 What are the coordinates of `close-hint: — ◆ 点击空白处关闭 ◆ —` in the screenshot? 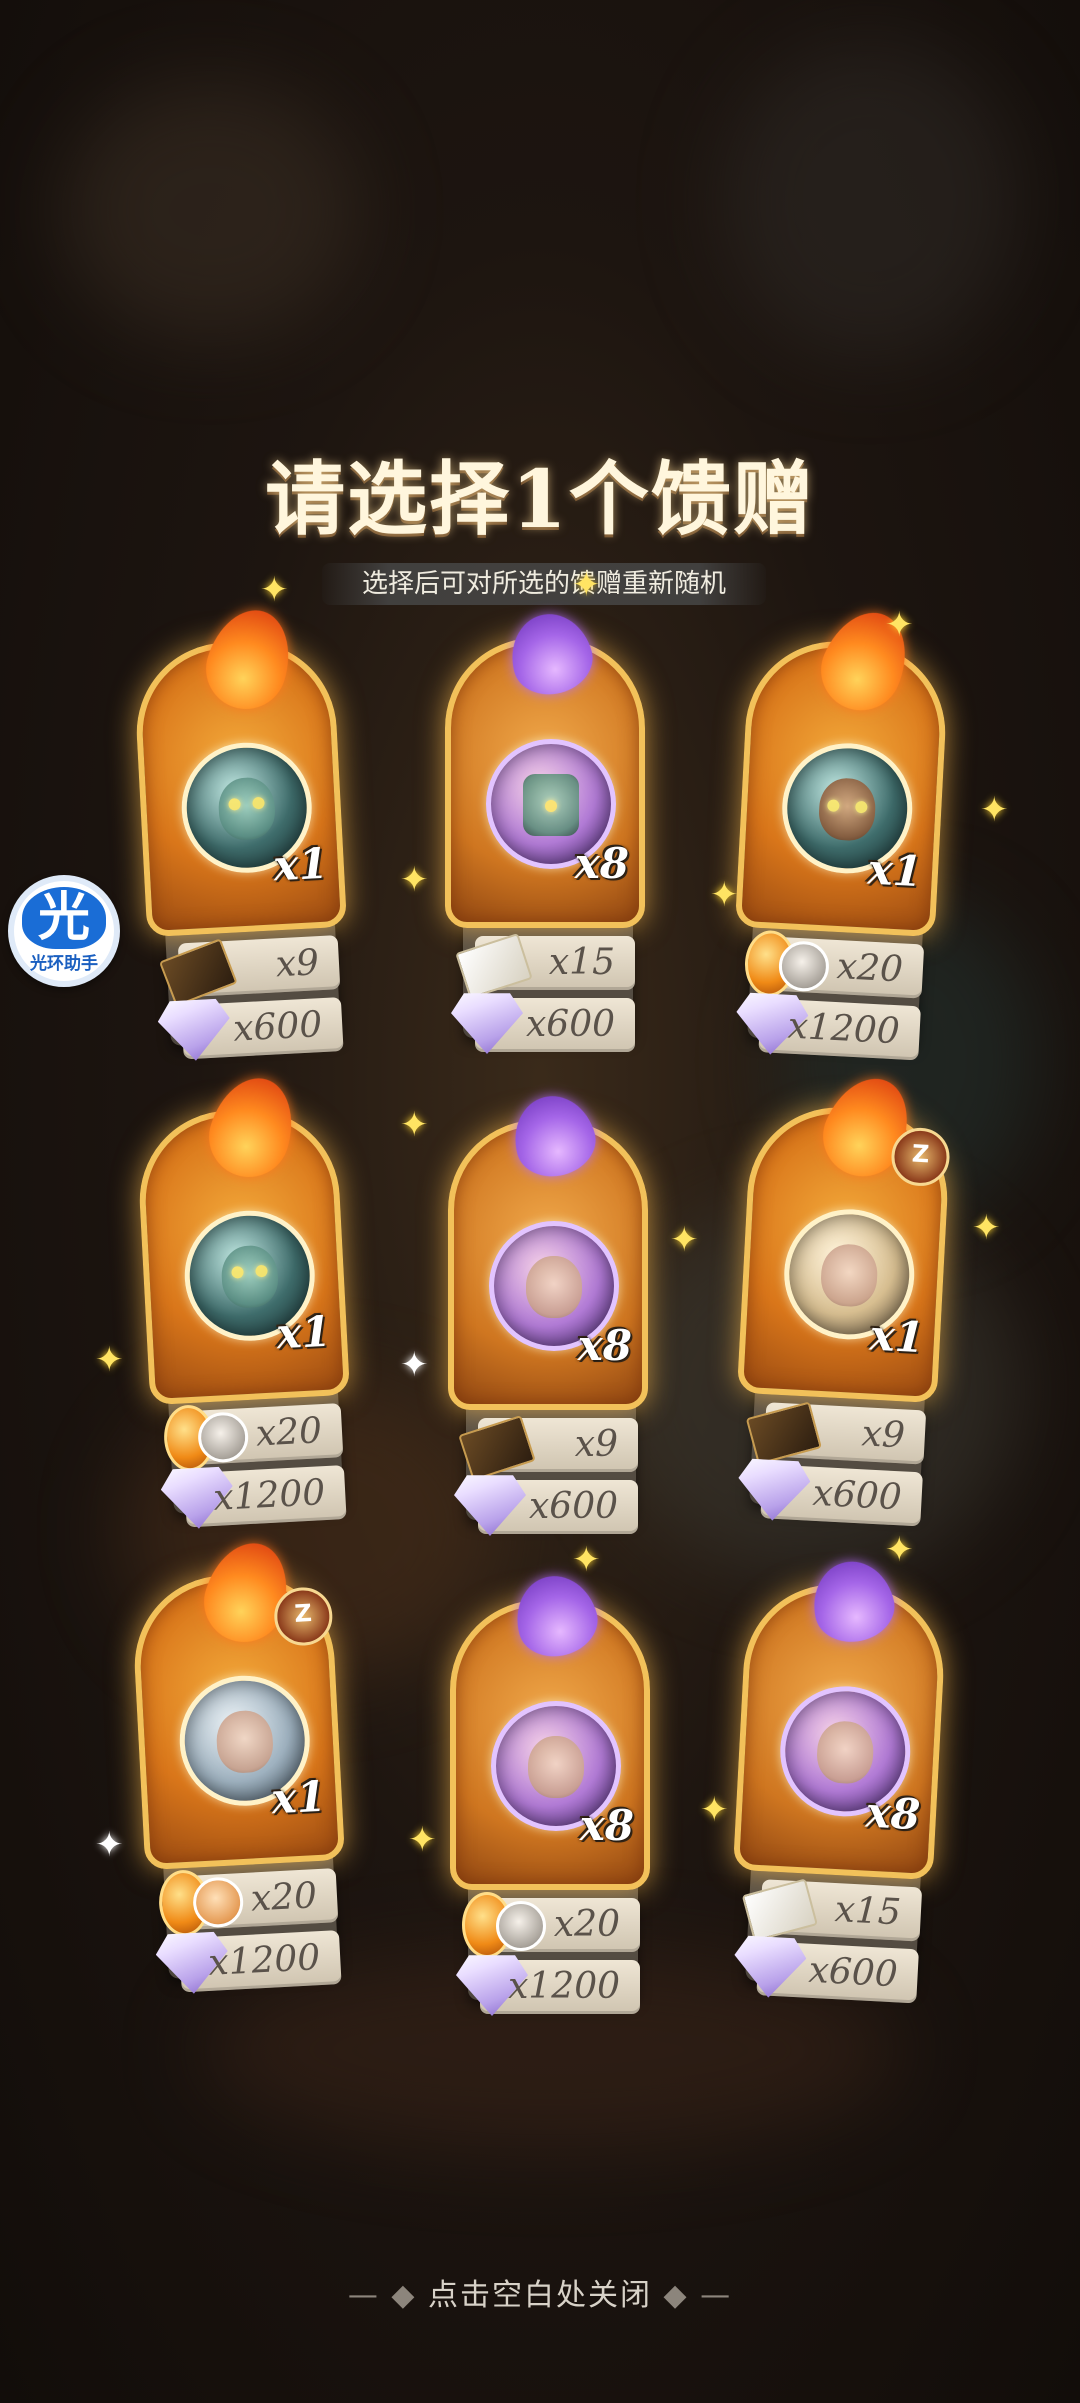 It's located at (540, 2292).